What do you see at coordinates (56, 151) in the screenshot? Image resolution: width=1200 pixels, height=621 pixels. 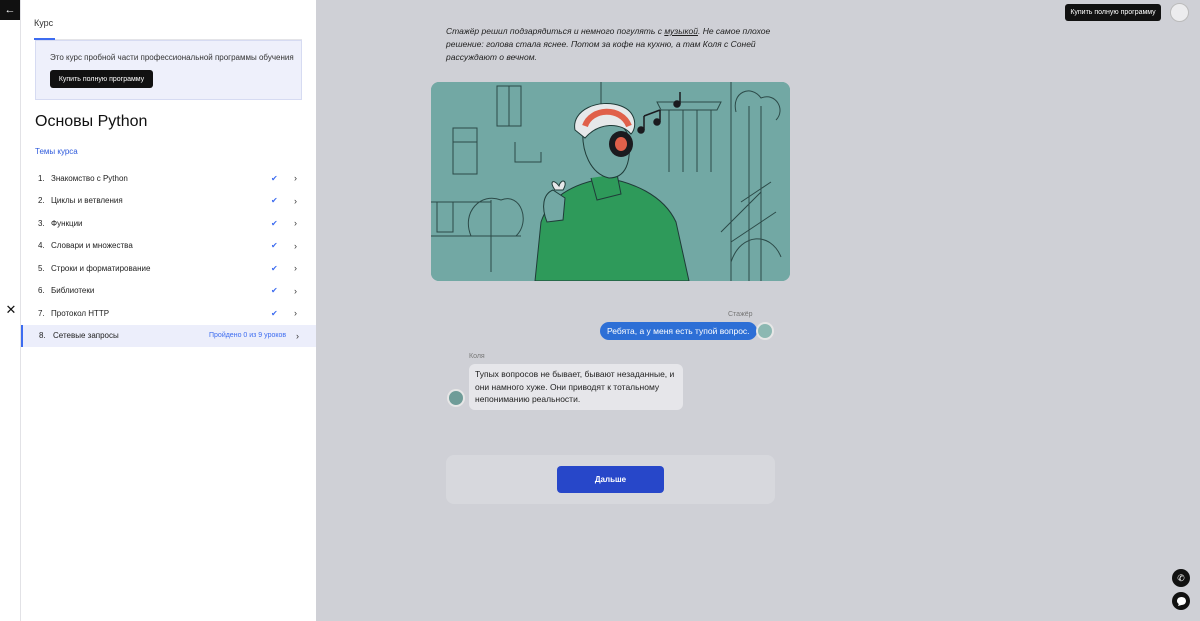 I see `topics-link: Темы курса` at bounding box center [56, 151].